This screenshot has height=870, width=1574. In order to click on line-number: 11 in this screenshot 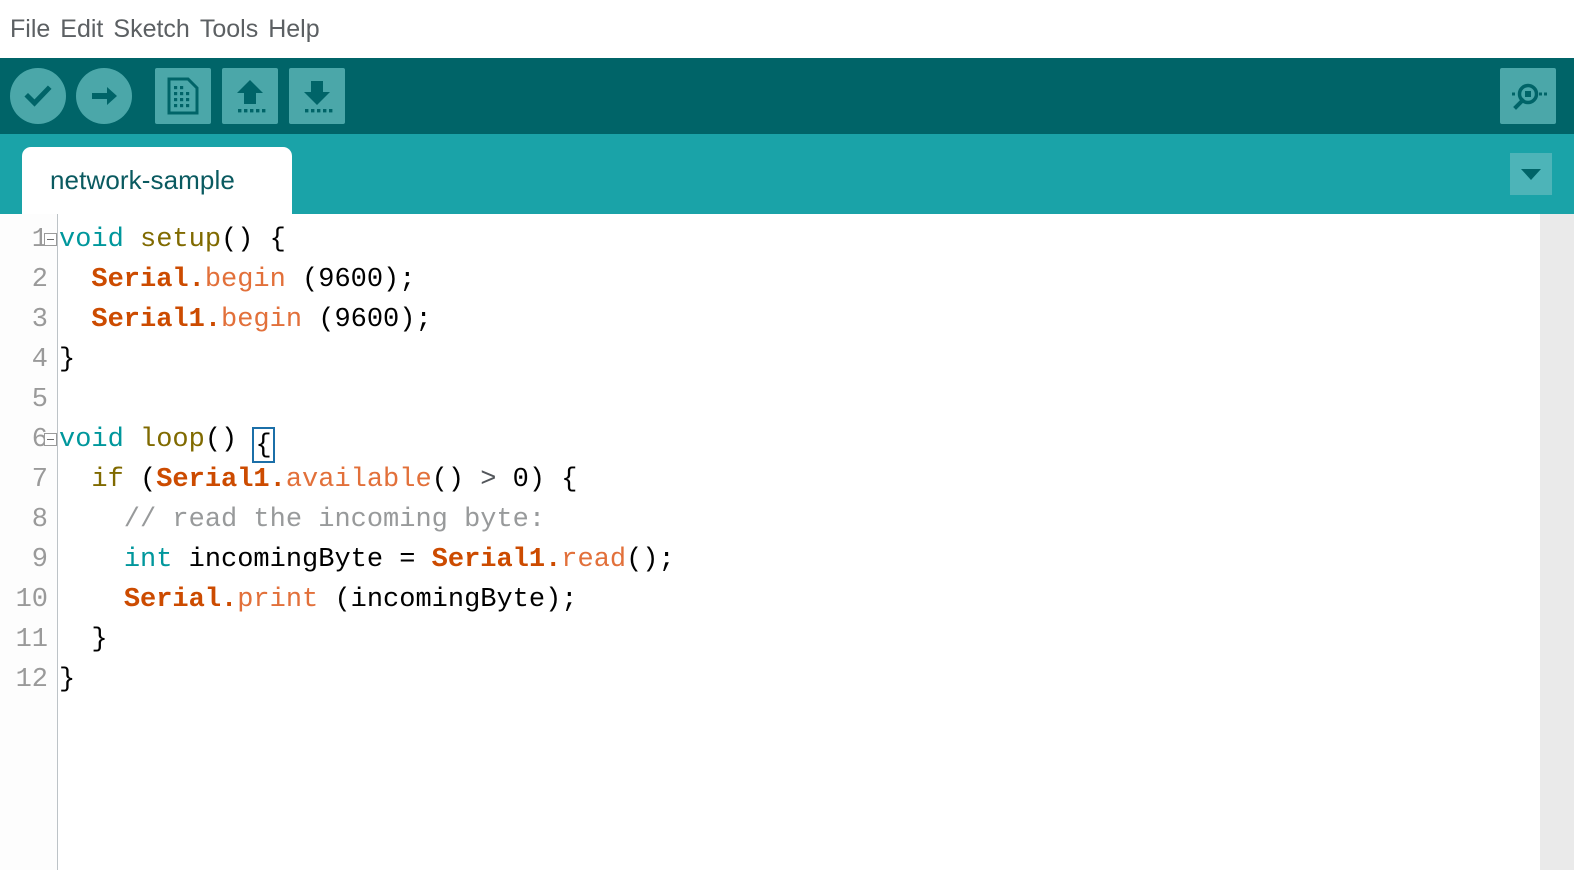, I will do `click(31, 640)`.